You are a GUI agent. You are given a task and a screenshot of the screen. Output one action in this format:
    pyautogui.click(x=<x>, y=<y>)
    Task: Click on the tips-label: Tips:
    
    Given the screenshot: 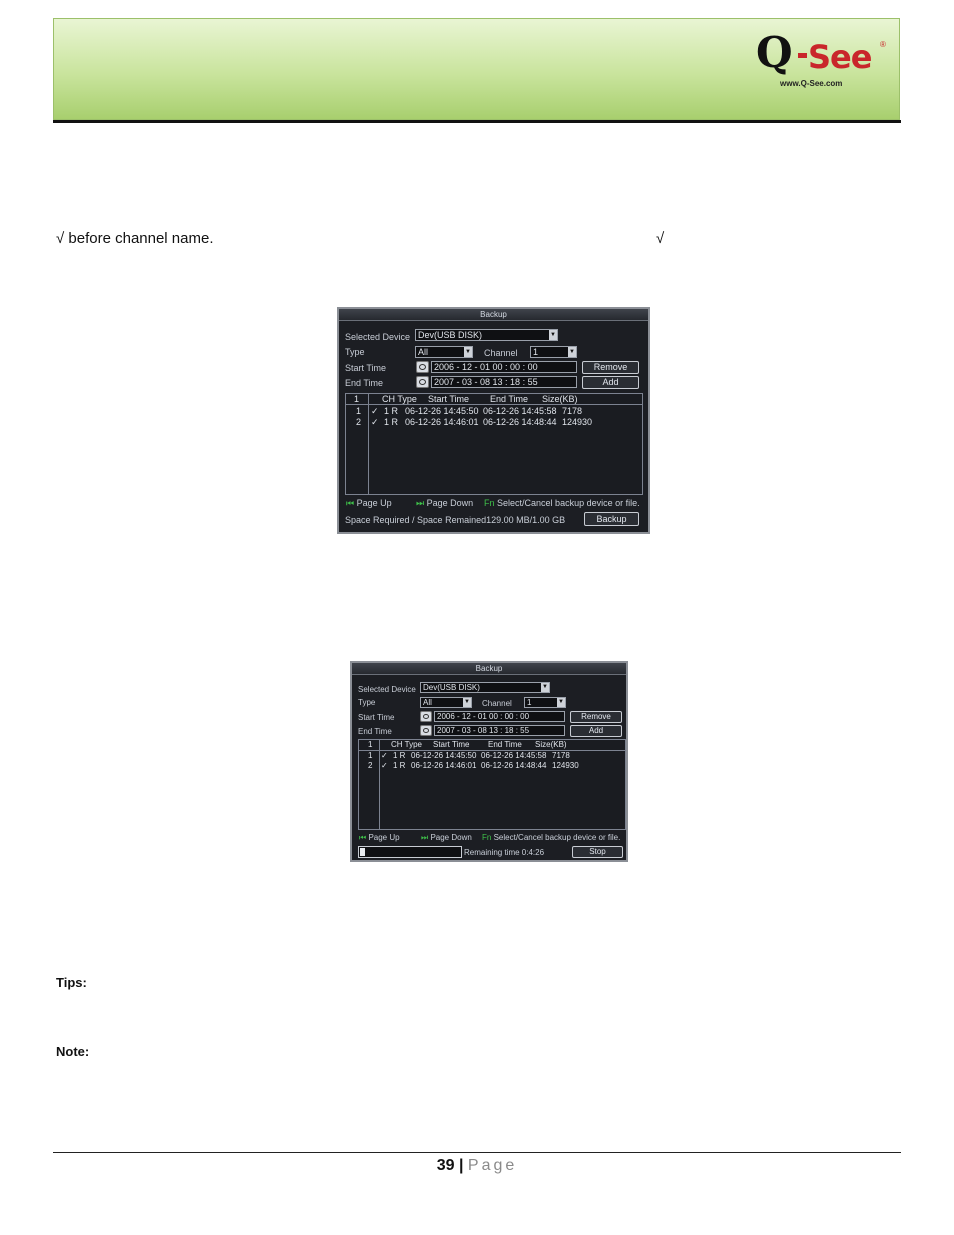 What is the action you would take?
    pyautogui.click(x=71, y=982)
    